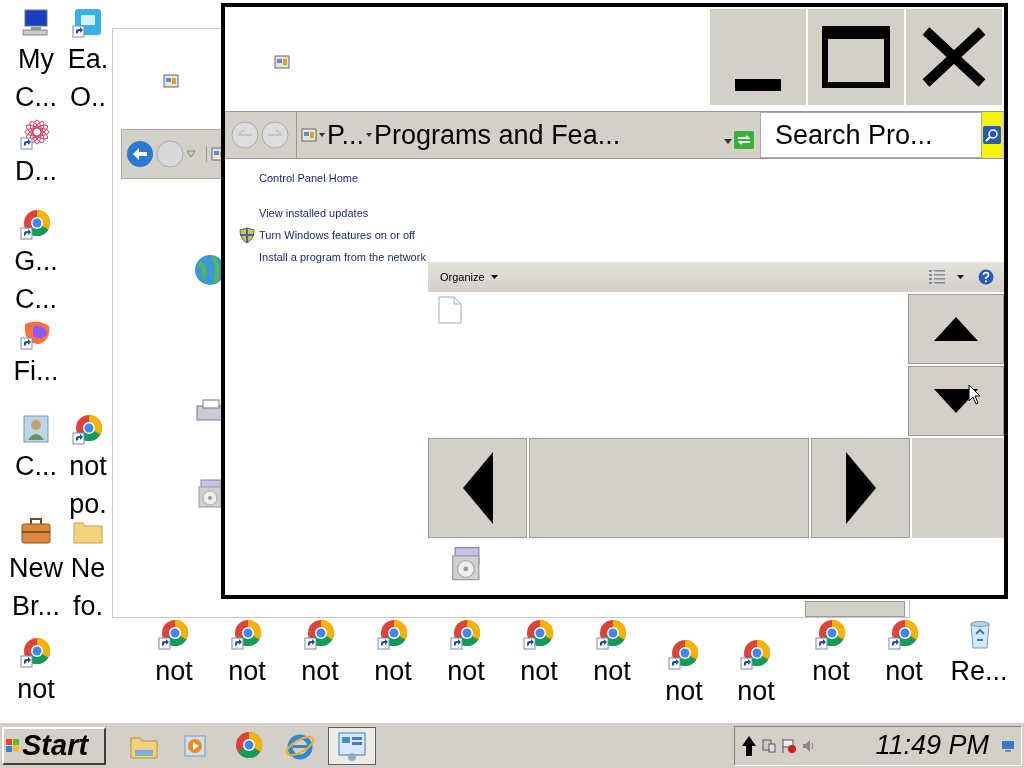  I want to click on flower-icon, so click(36, 134).